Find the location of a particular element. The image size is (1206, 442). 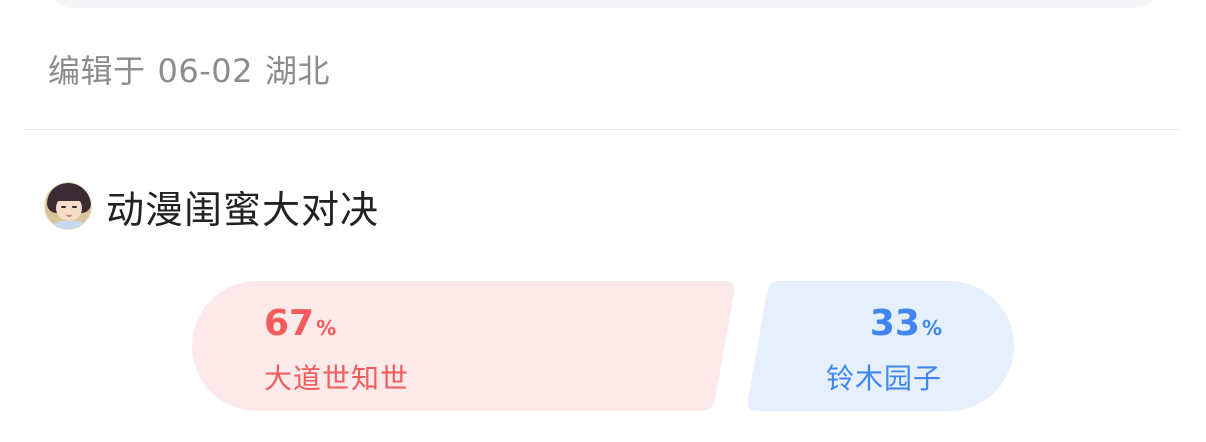

vote-option-left: 67% 大道世知世 is located at coordinates (464, 346).